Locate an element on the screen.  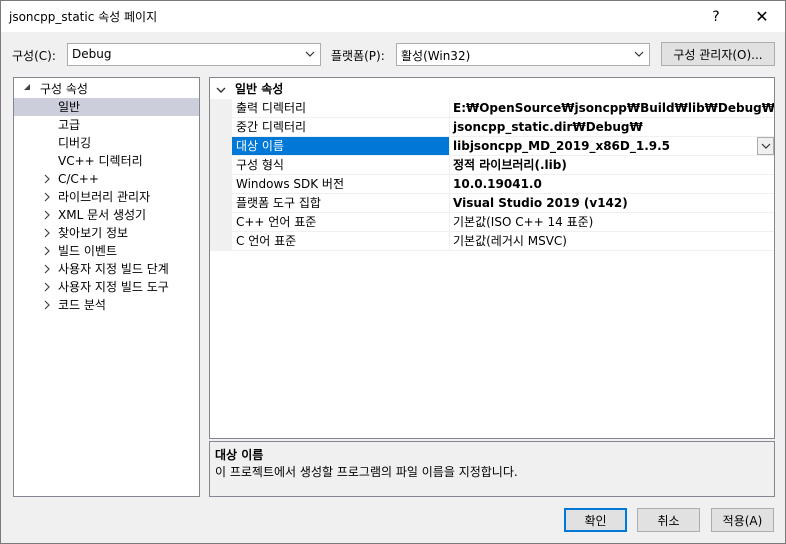
tree-item-label: 사용자 지정 빌드 단계 is located at coordinates (113, 269).